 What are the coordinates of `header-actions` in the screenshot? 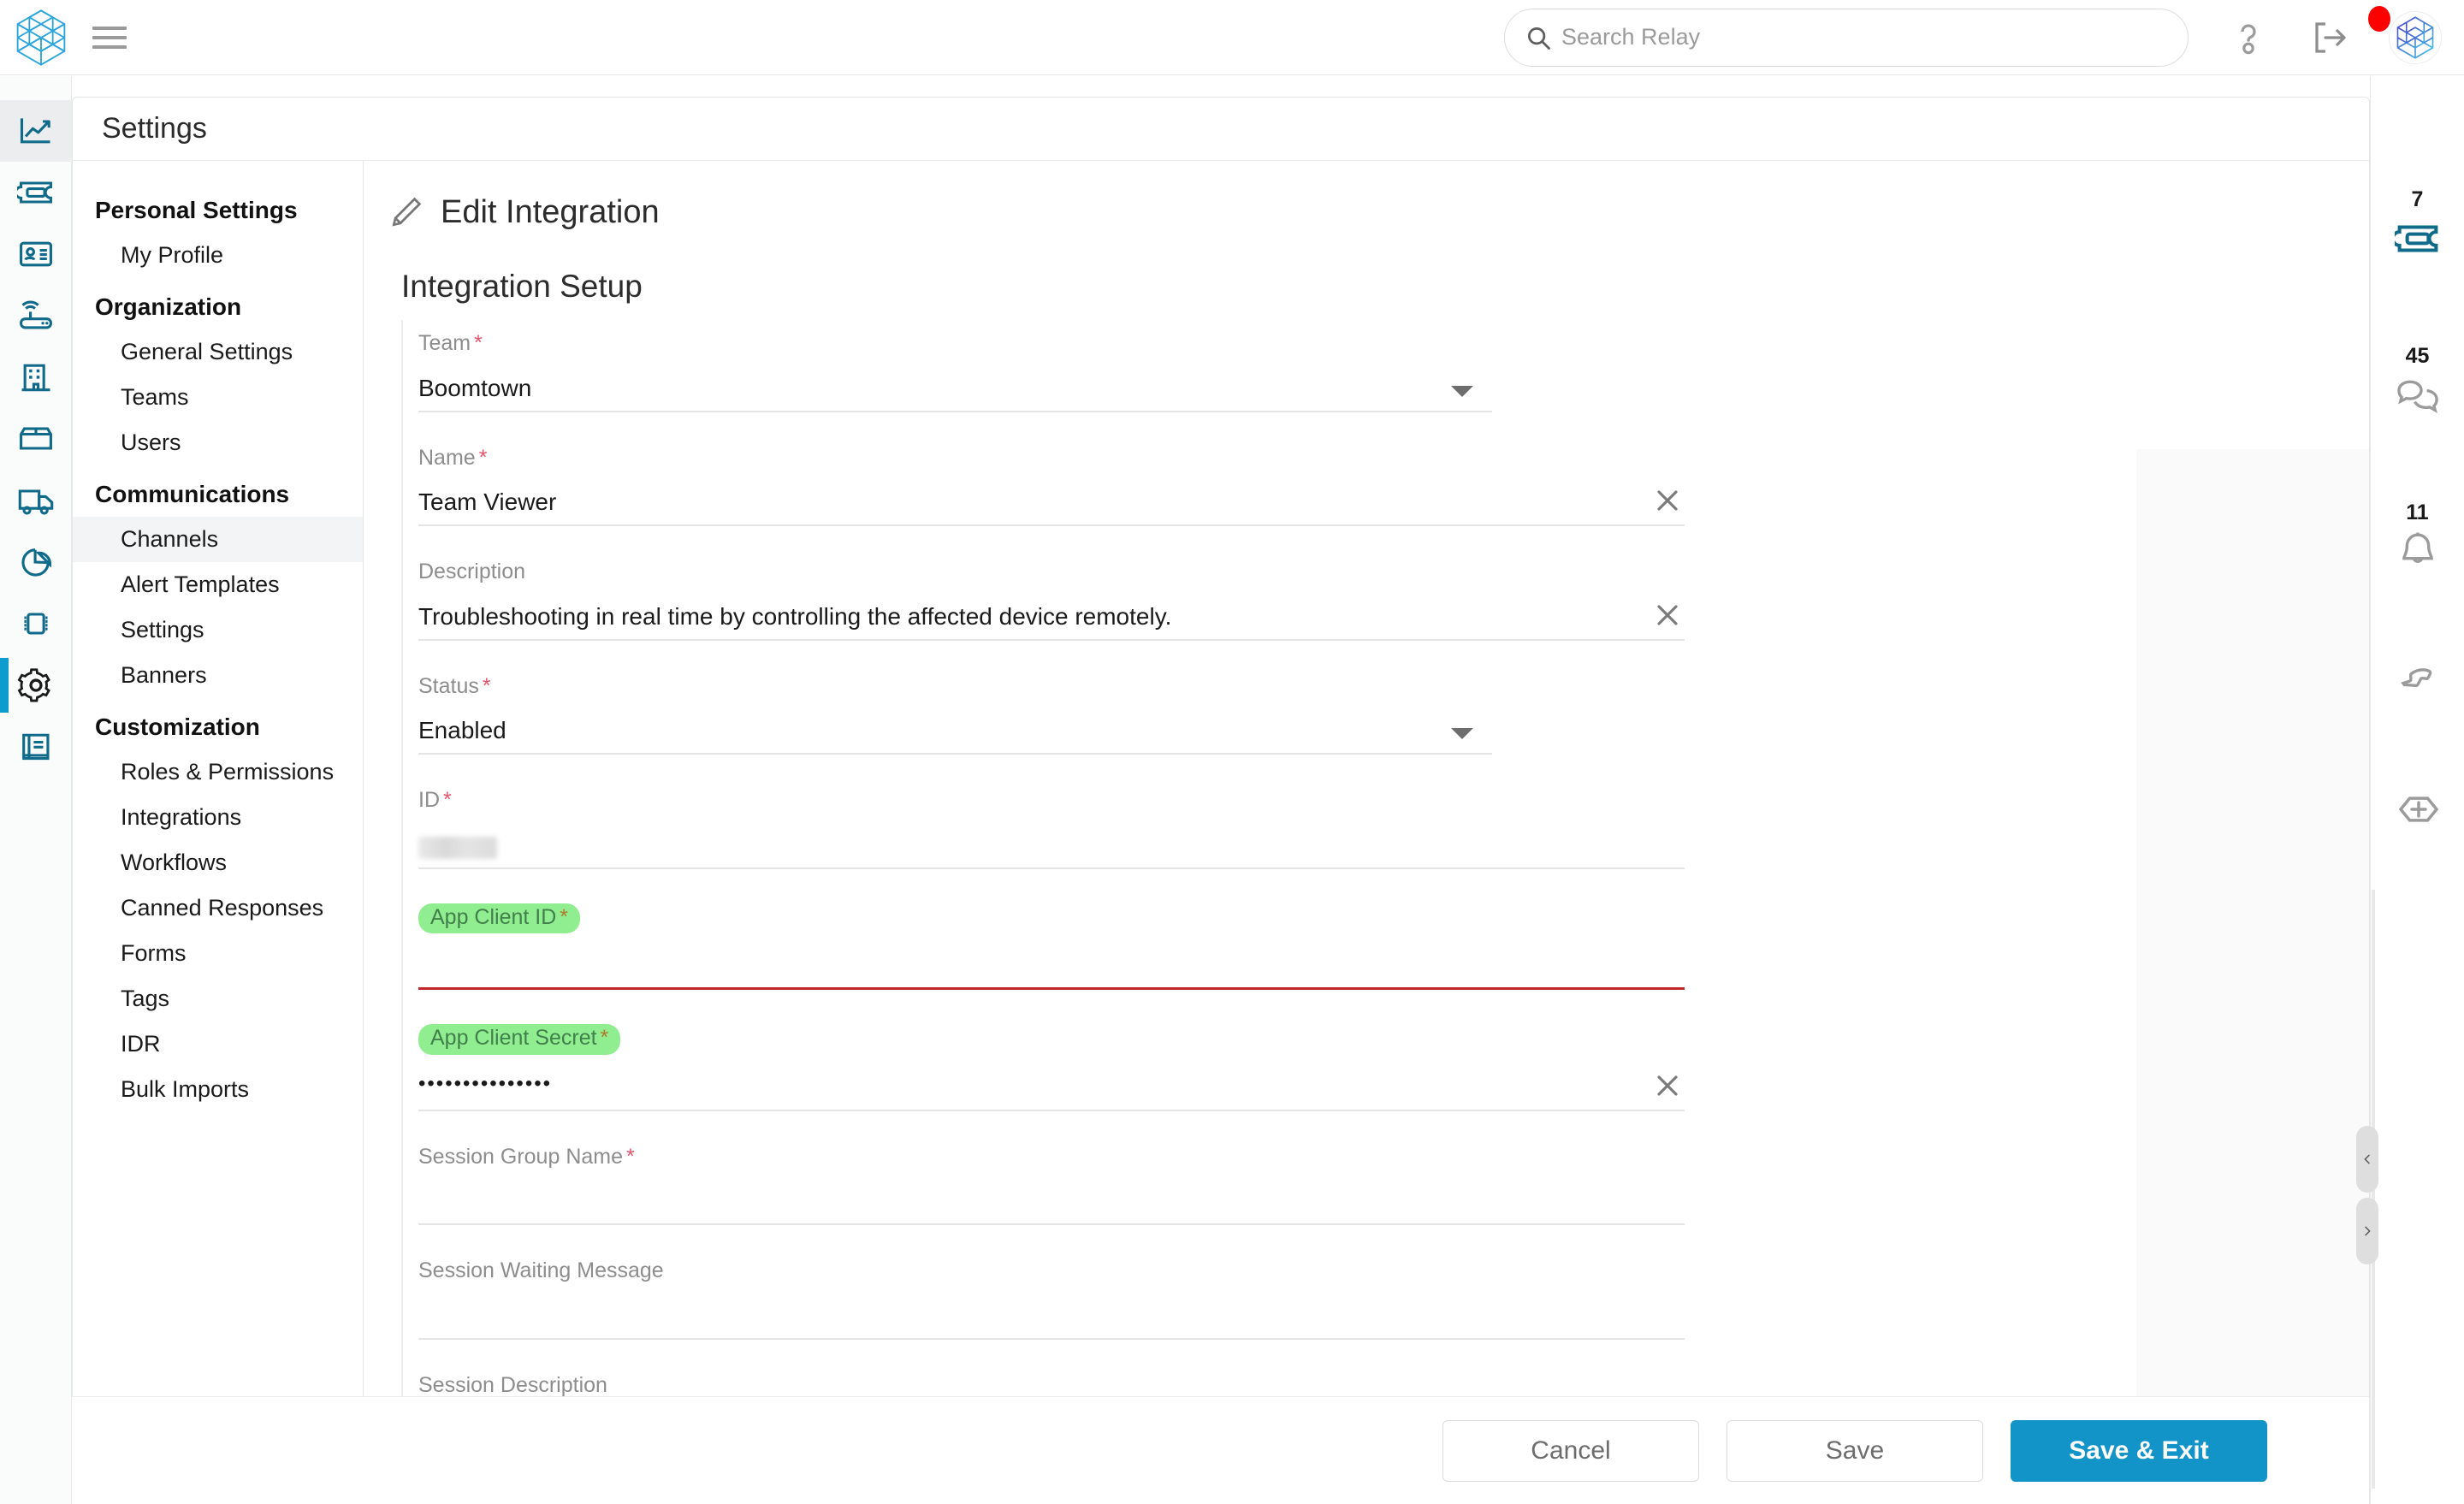 It's located at (1984, 36).